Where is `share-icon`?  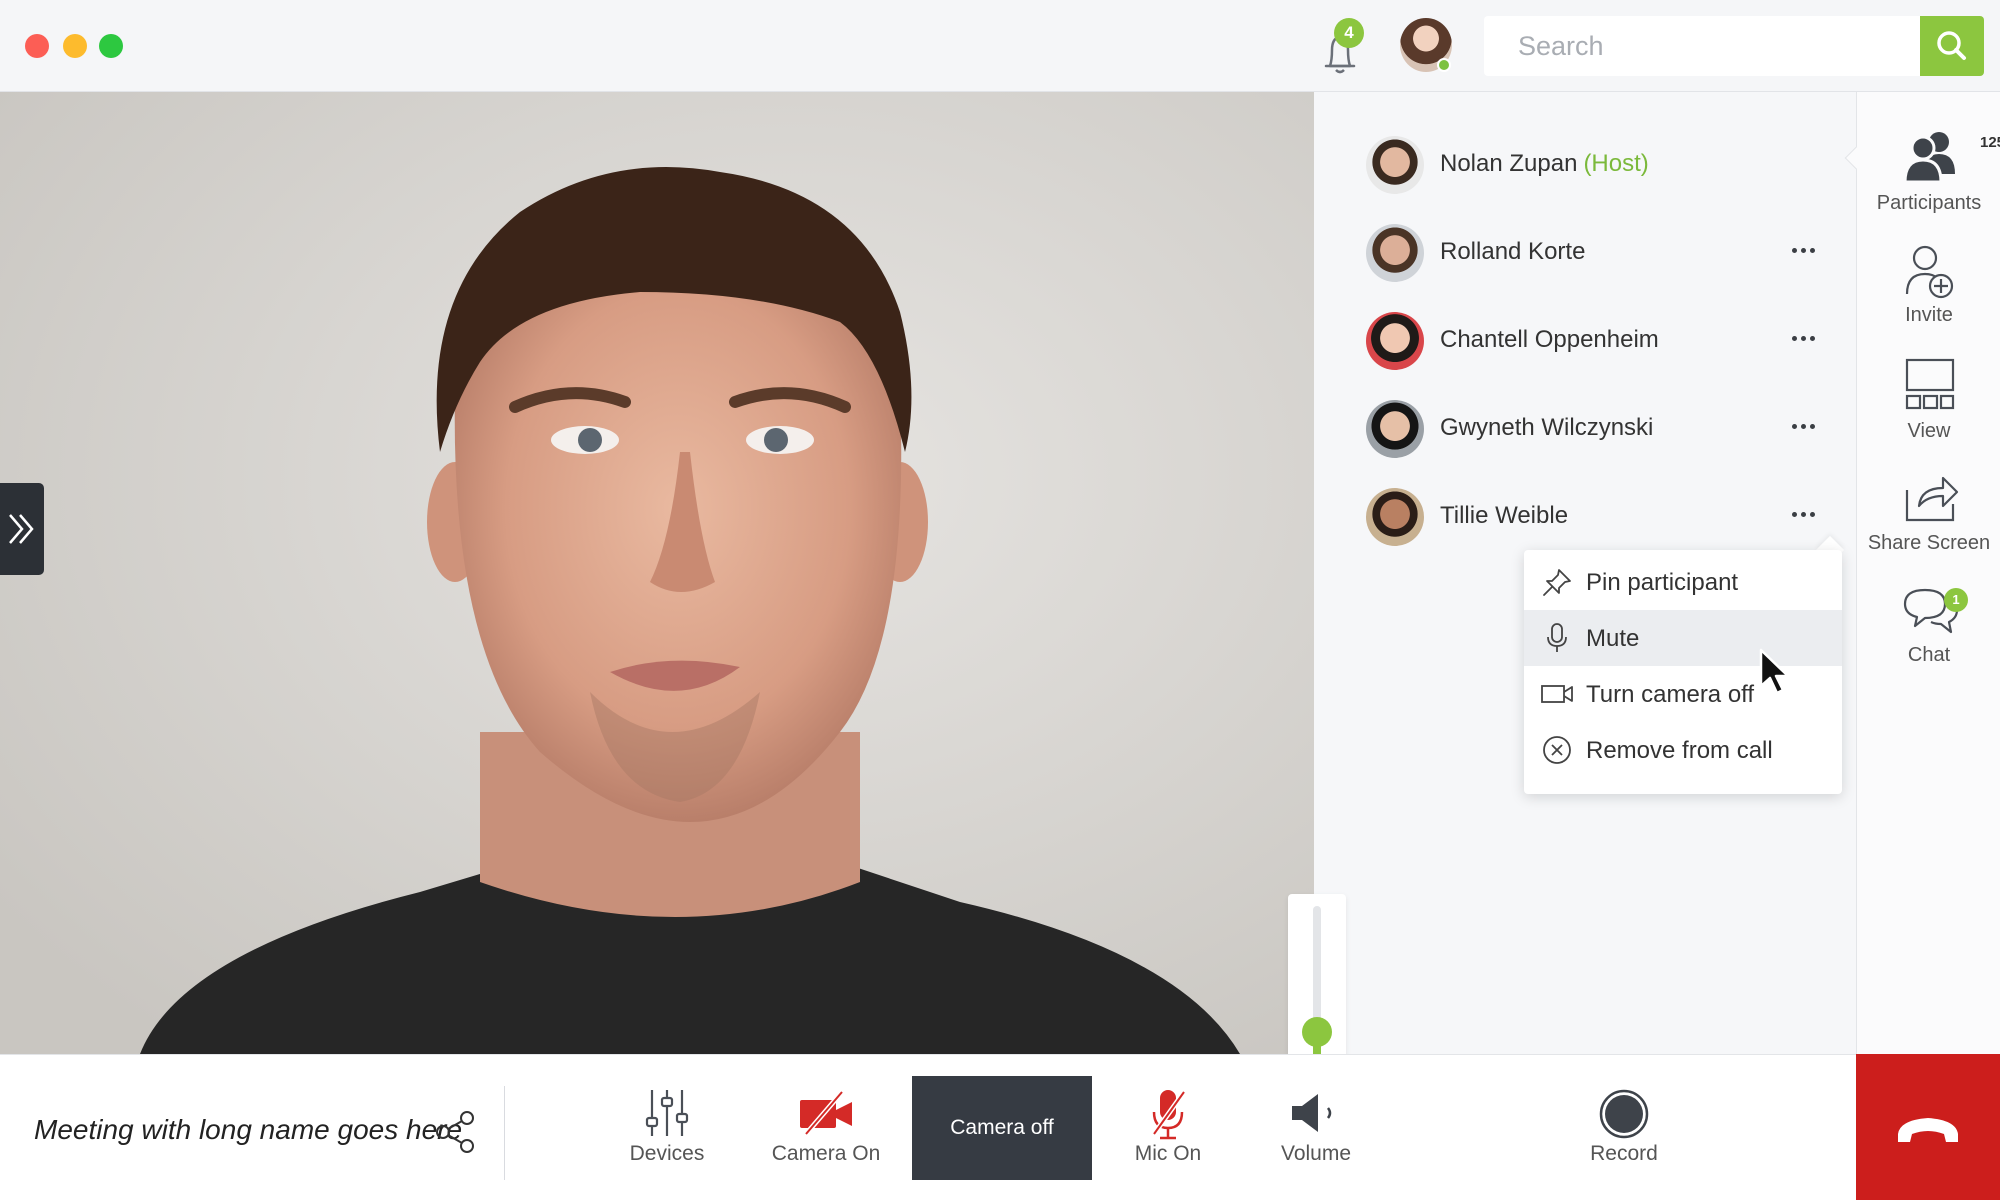 share-icon is located at coordinates (455, 1132).